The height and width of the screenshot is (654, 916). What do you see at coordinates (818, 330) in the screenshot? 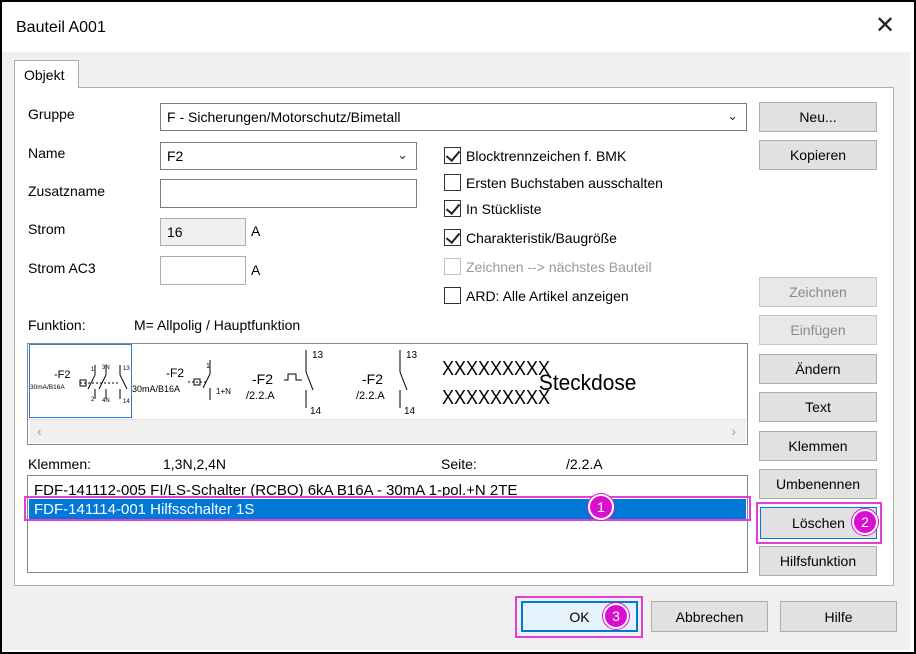
I see `einfuegen-button: Einfügen` at bounding box center [818, 330].